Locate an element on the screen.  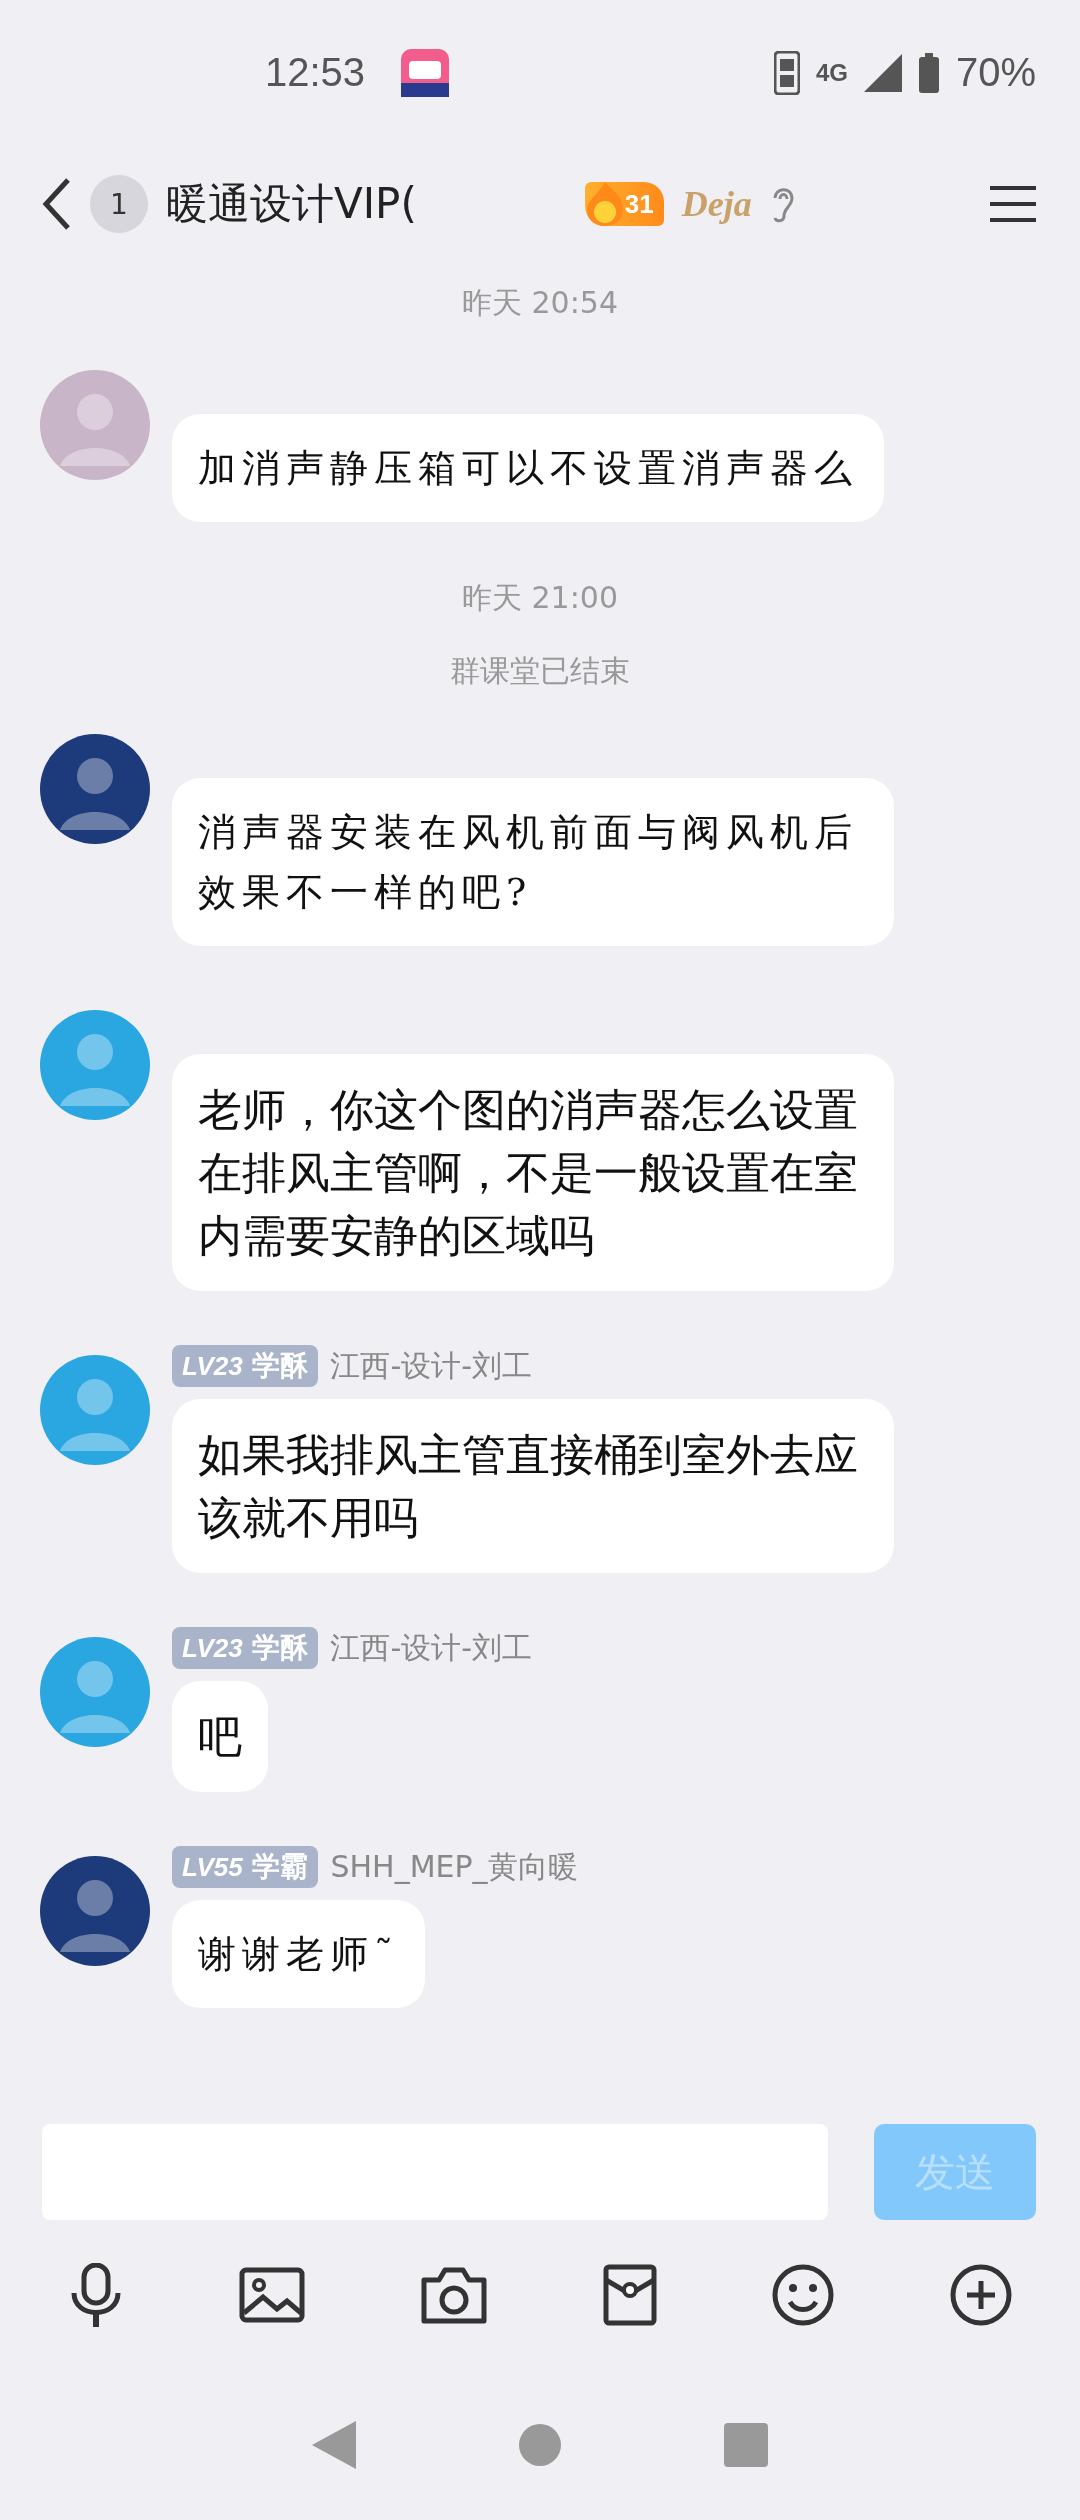
hd-icon is located at coordinates (786, 72).